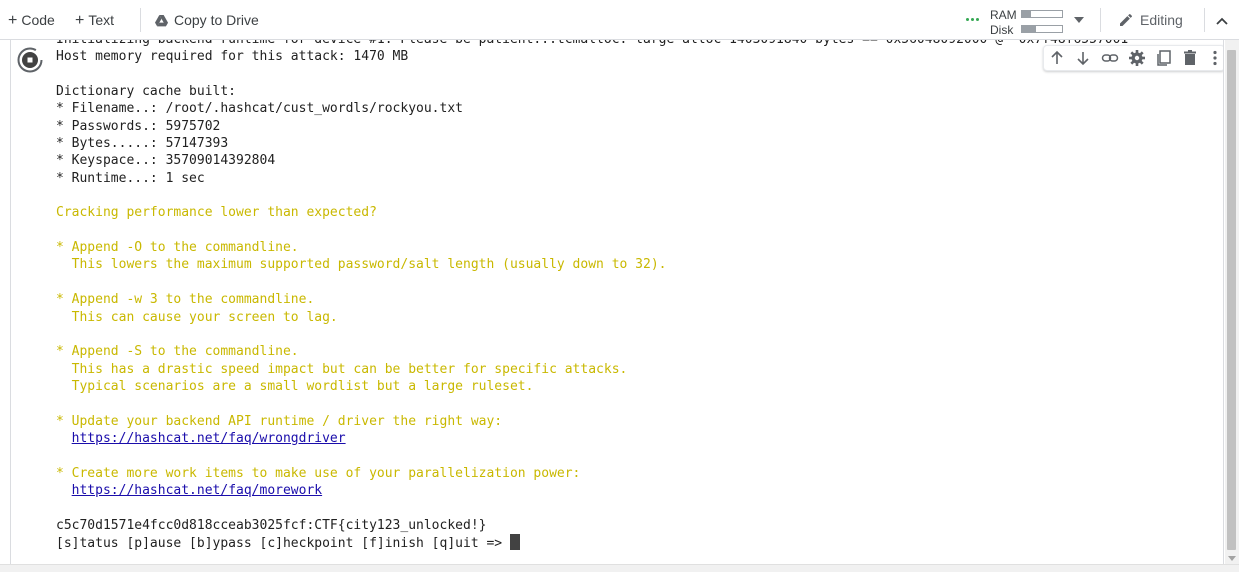 The image size is (1239, 572). Describe the element at coordinates (1126, 19) in the screenshot. I see `pencil-icon` at that location.